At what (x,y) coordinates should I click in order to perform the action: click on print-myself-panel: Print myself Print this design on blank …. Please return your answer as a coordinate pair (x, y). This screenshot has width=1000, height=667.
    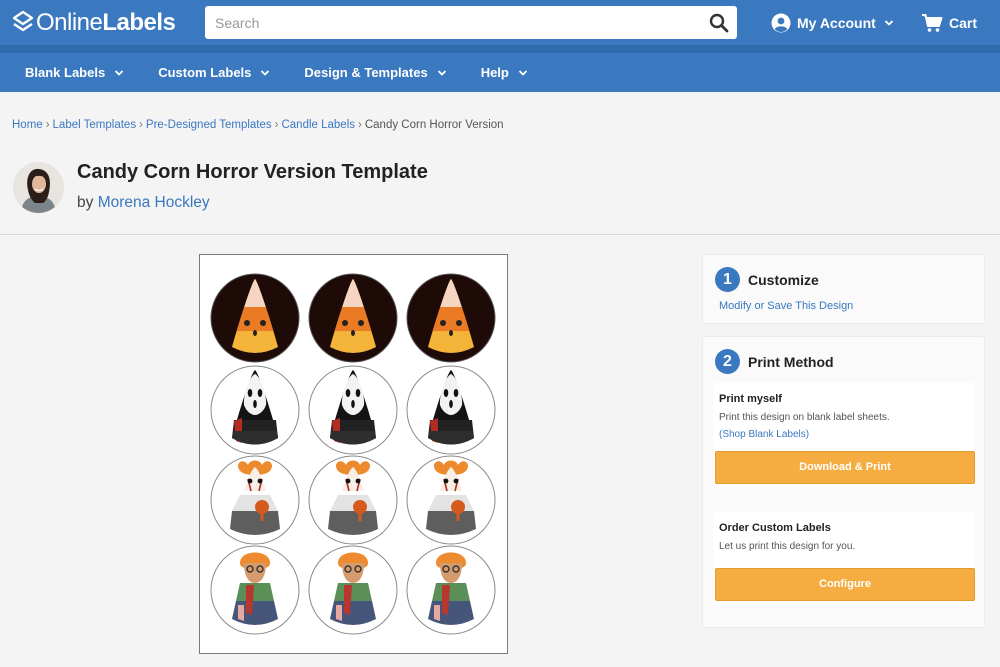
    Looking at the image, I should click on (844, 435).